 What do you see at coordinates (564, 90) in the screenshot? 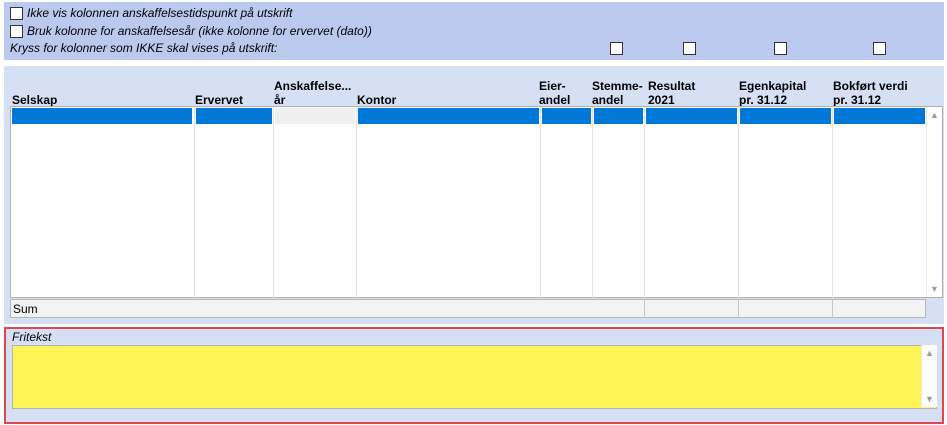
I see `col-header-eierandel: Eier- andel` at bounding box center [564, 90].